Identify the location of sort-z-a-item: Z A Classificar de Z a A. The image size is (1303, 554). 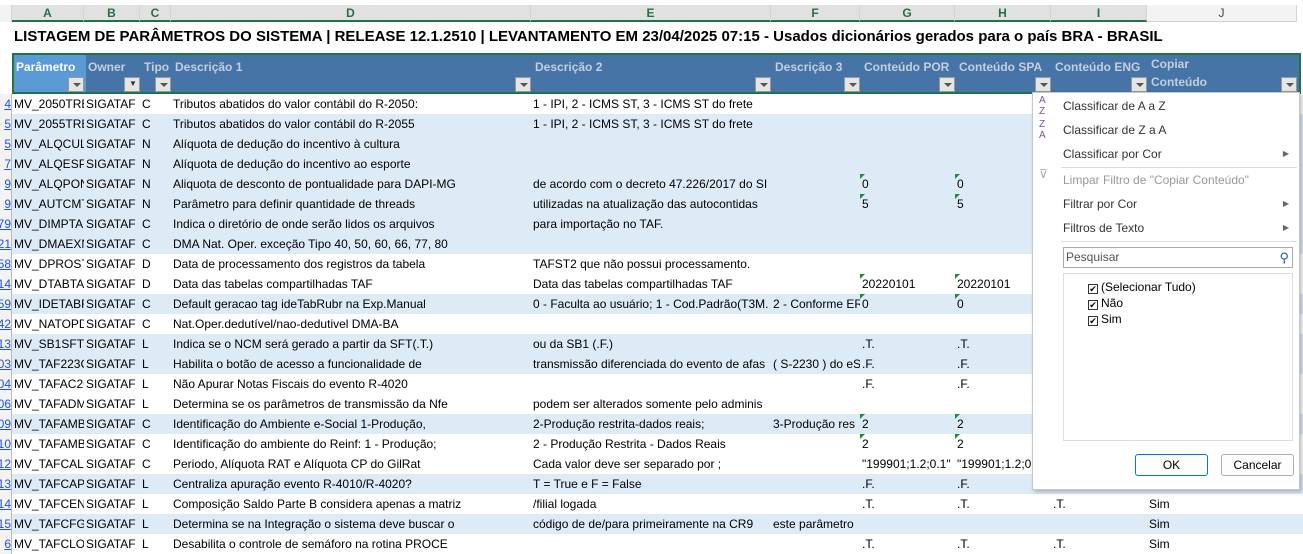
(1166, 130).